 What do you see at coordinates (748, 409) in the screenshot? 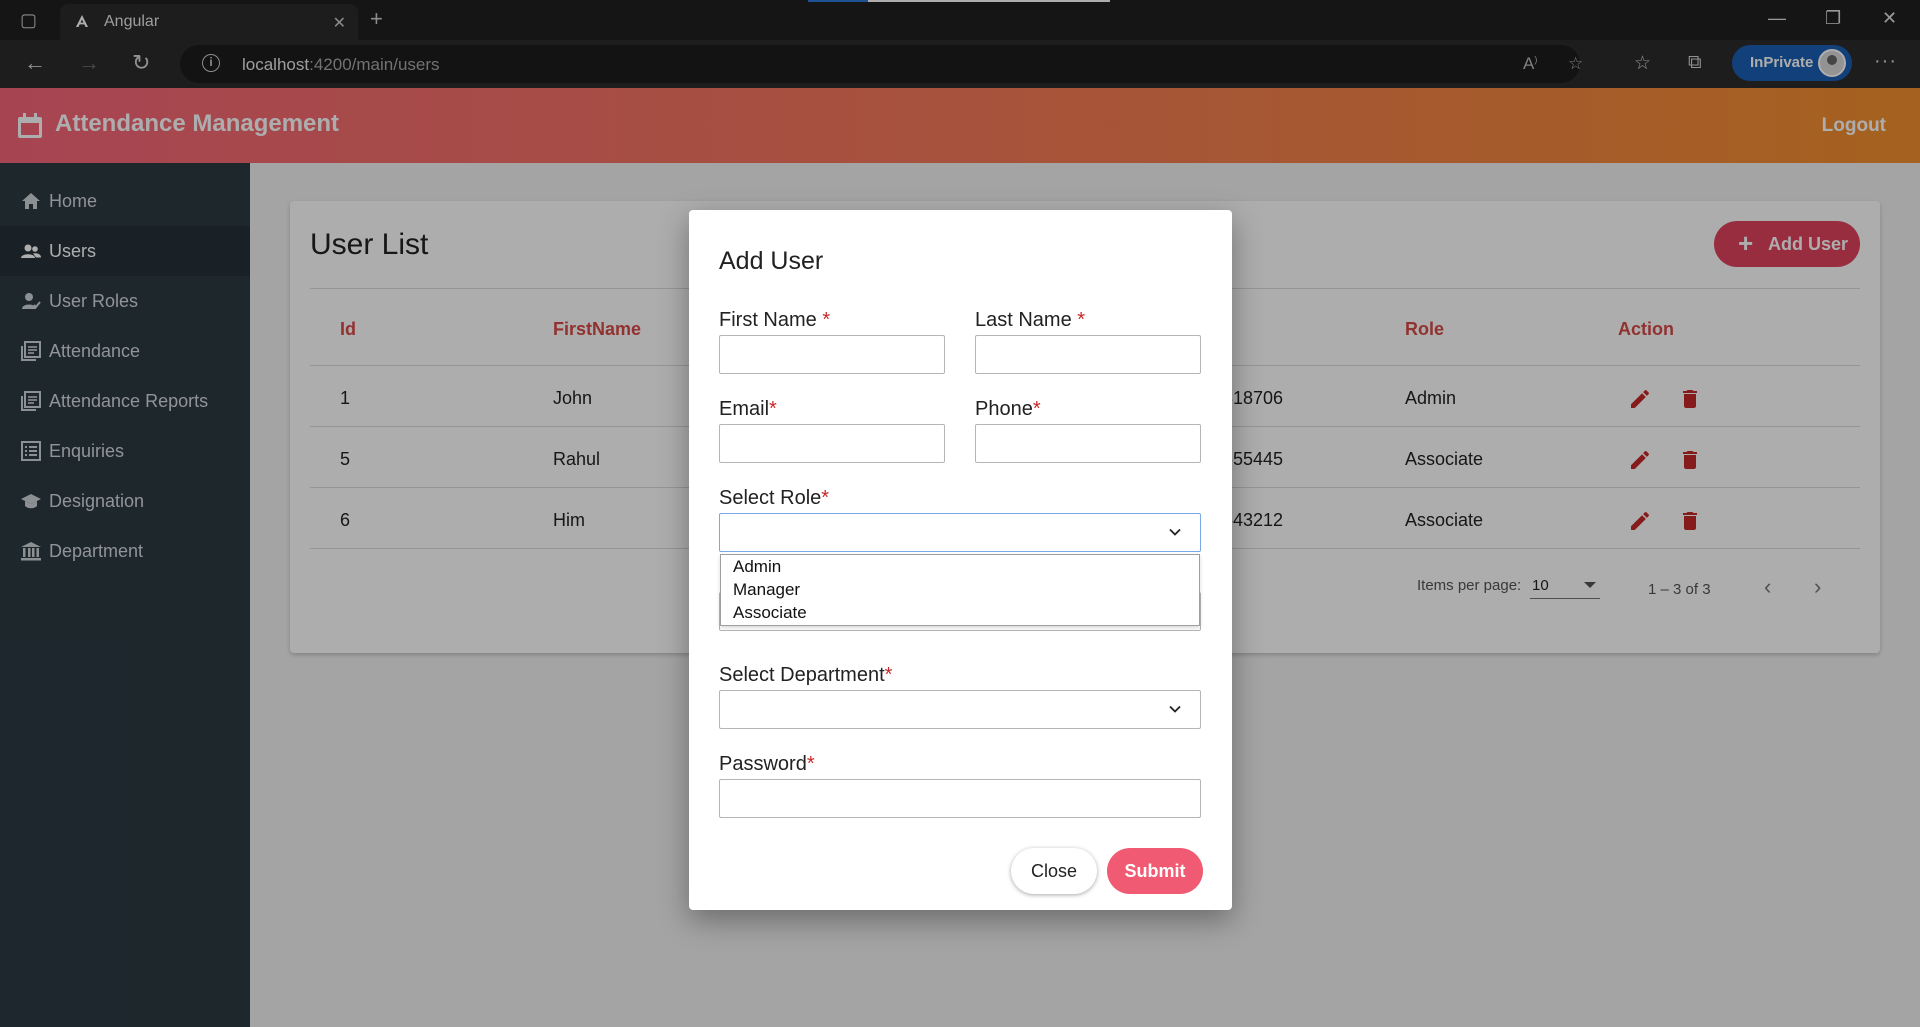
I see `email-label: Email*` at bounding box center [748, 409].